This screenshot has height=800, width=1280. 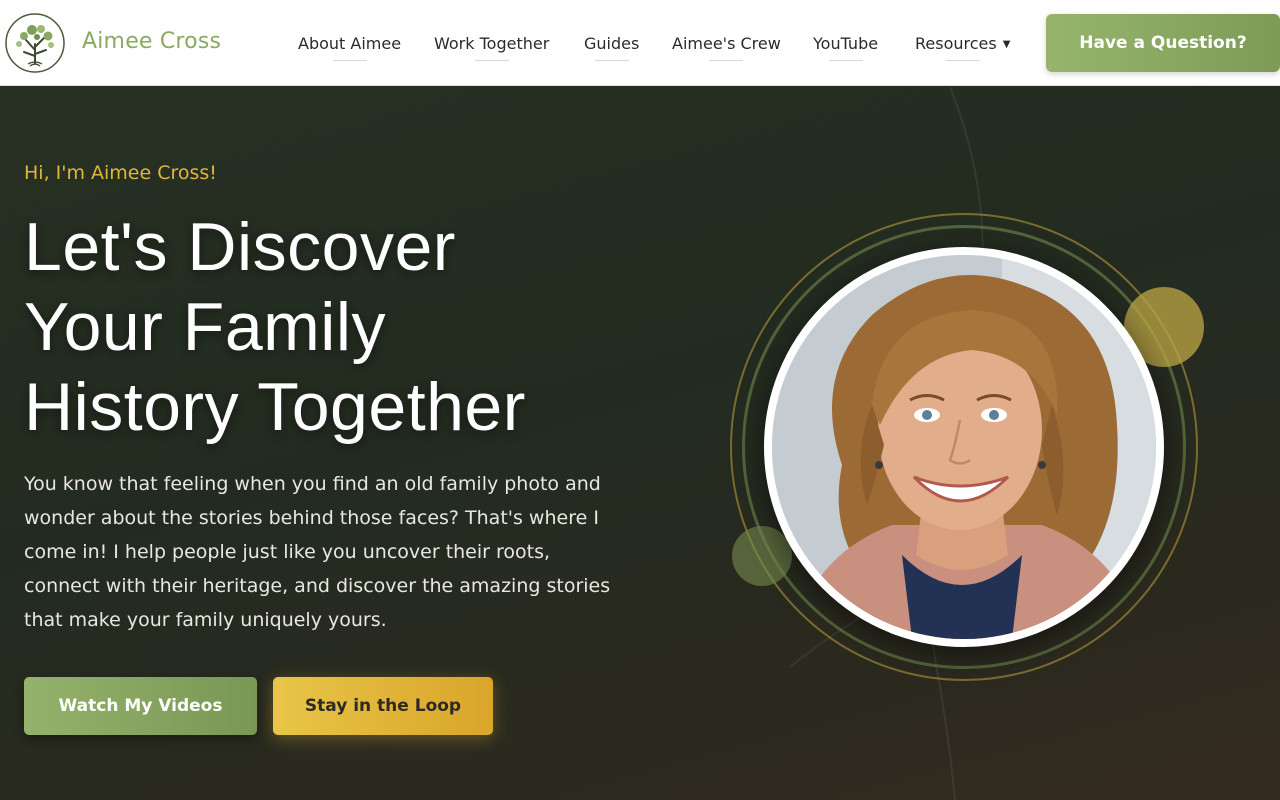 What do you see at coordinates (35, 43) in the screenshot?
I see `tree-logo-icon` at bounding box center [35, 43].